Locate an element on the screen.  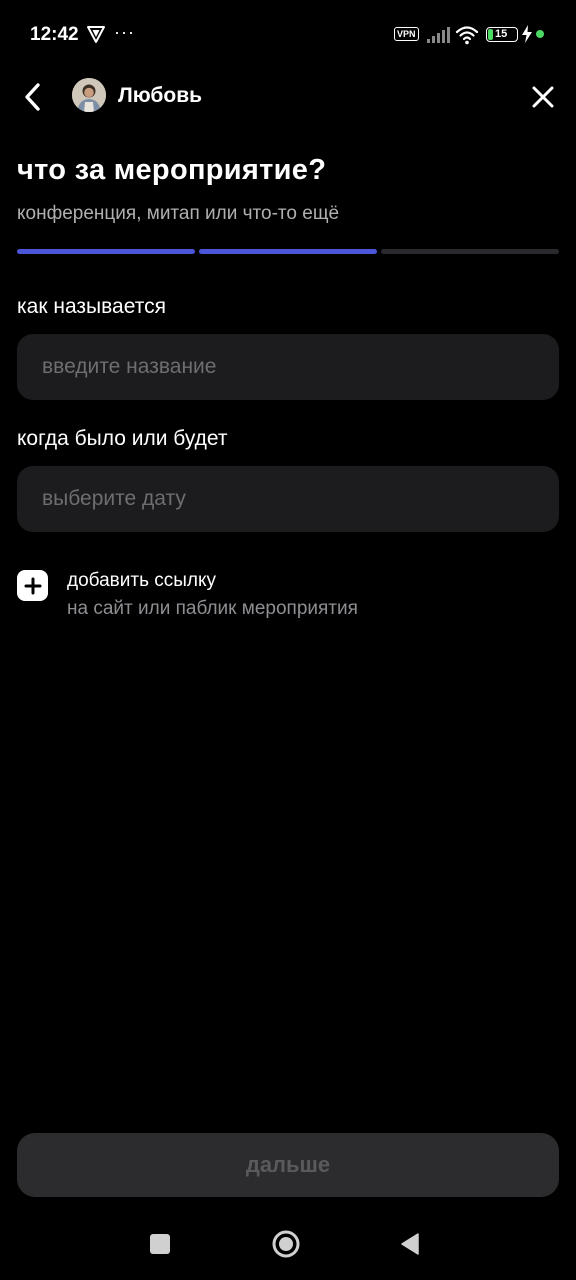
home-button is located at coordinates (286, 1244).